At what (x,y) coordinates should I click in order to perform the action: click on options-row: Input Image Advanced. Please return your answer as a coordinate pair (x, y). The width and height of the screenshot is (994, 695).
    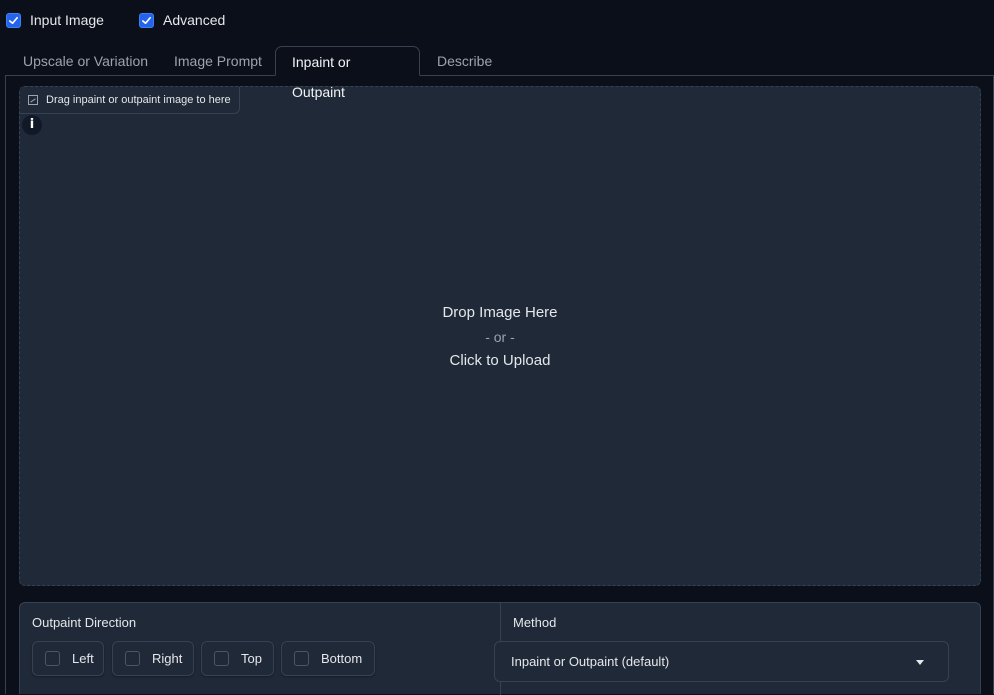
    Looking at the image, I should click on (497, 20).